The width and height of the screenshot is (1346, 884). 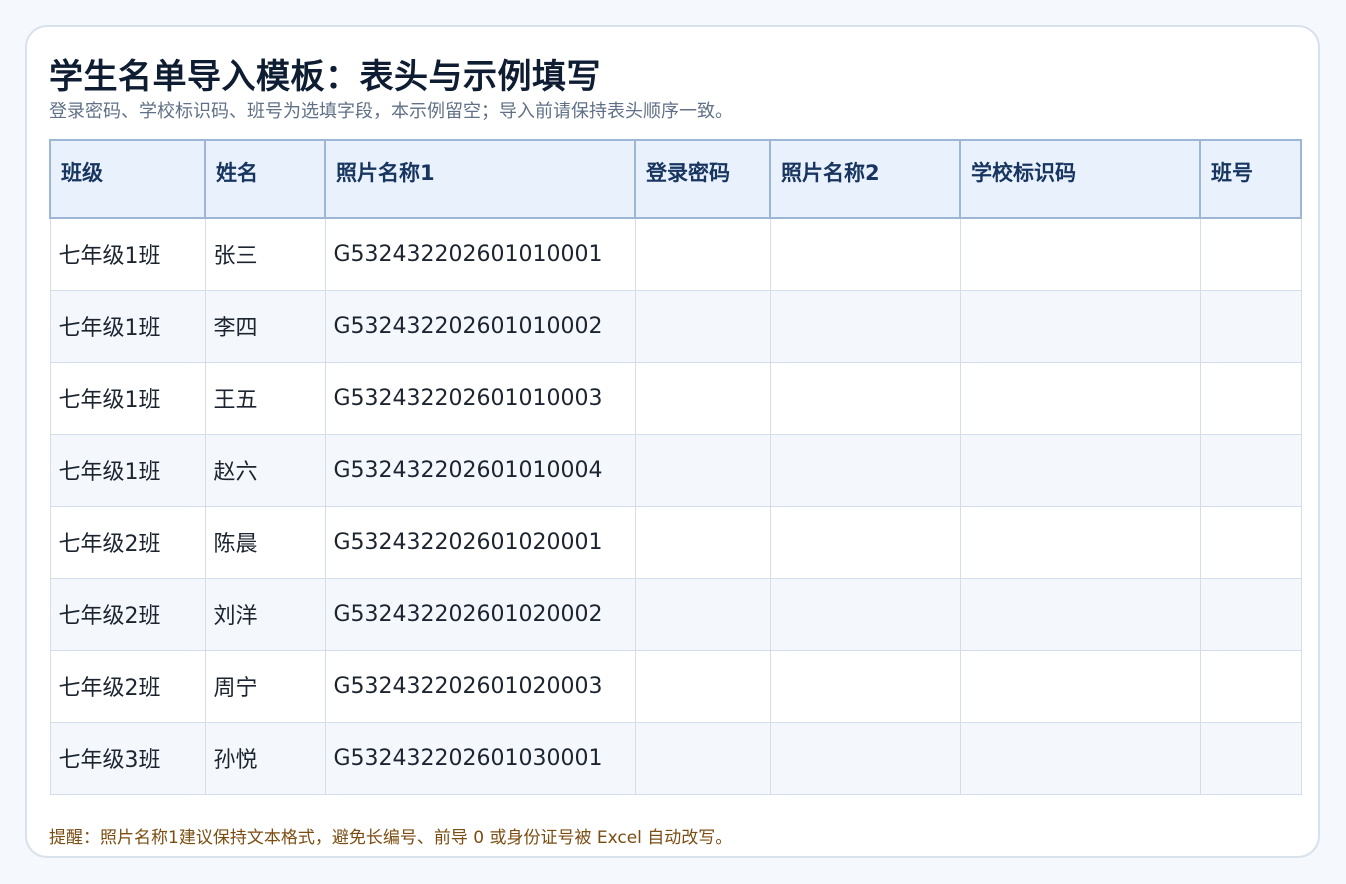 I want to click on cell-name: 孙悦, so click(x=265, y=758).